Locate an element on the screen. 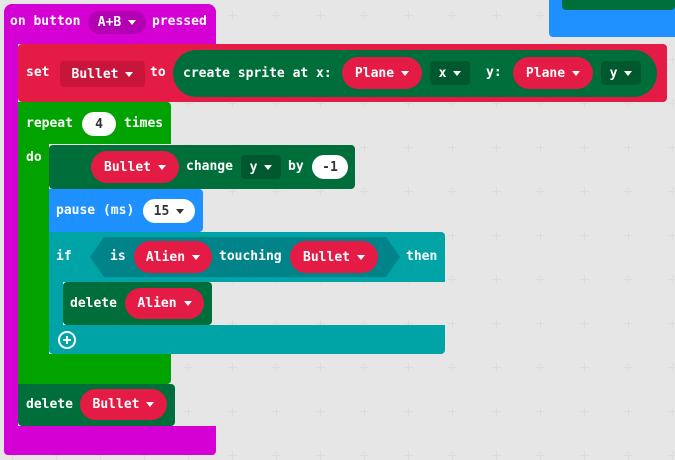 Image resolution: width=675 pixels, height=460 pixels. button-dropdown: A+B is located at coordinates (117, 22).